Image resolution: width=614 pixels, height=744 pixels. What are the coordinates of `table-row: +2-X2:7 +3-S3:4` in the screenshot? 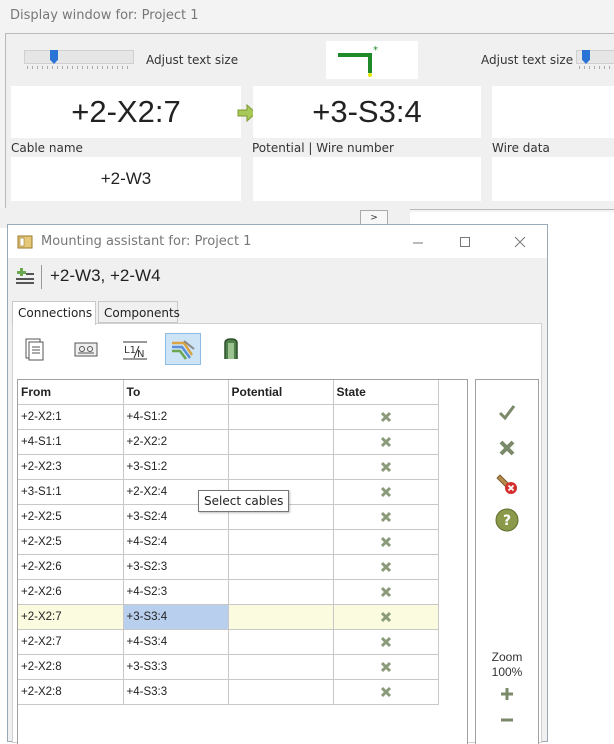 It's located at (228, 617).